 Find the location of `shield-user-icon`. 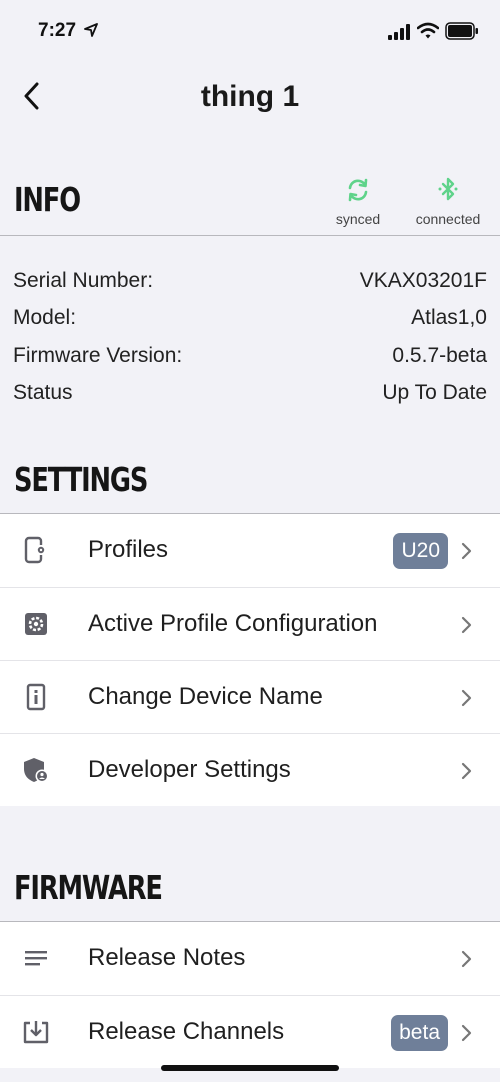

shield-user-icon is located at coordinates (36, 770).